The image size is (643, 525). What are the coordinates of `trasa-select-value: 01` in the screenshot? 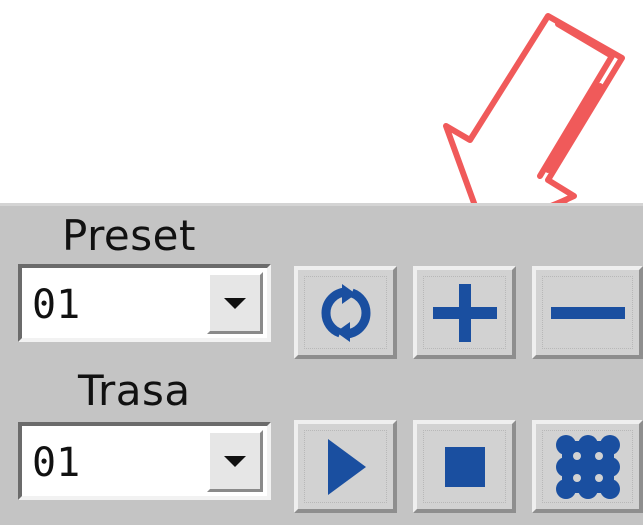 It's located at (56, 463).